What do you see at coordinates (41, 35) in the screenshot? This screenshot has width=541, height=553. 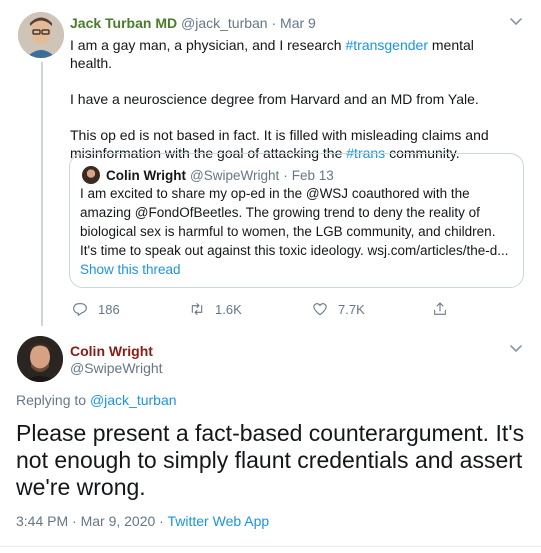 I see `avatar-jack-turban` at bounding box center [41, 35].